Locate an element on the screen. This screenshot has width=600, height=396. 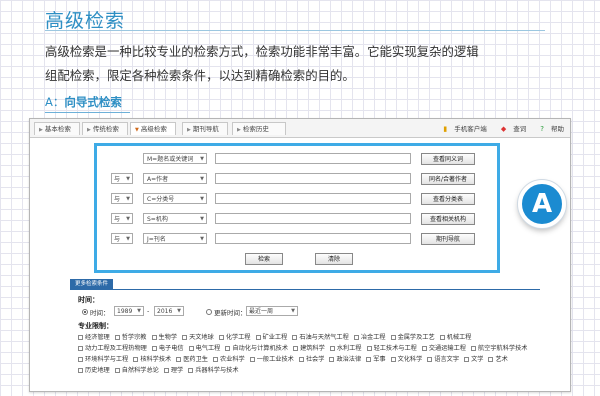
field-select: M=题名或关键词 ▼ is located at coordinates (175, 158).